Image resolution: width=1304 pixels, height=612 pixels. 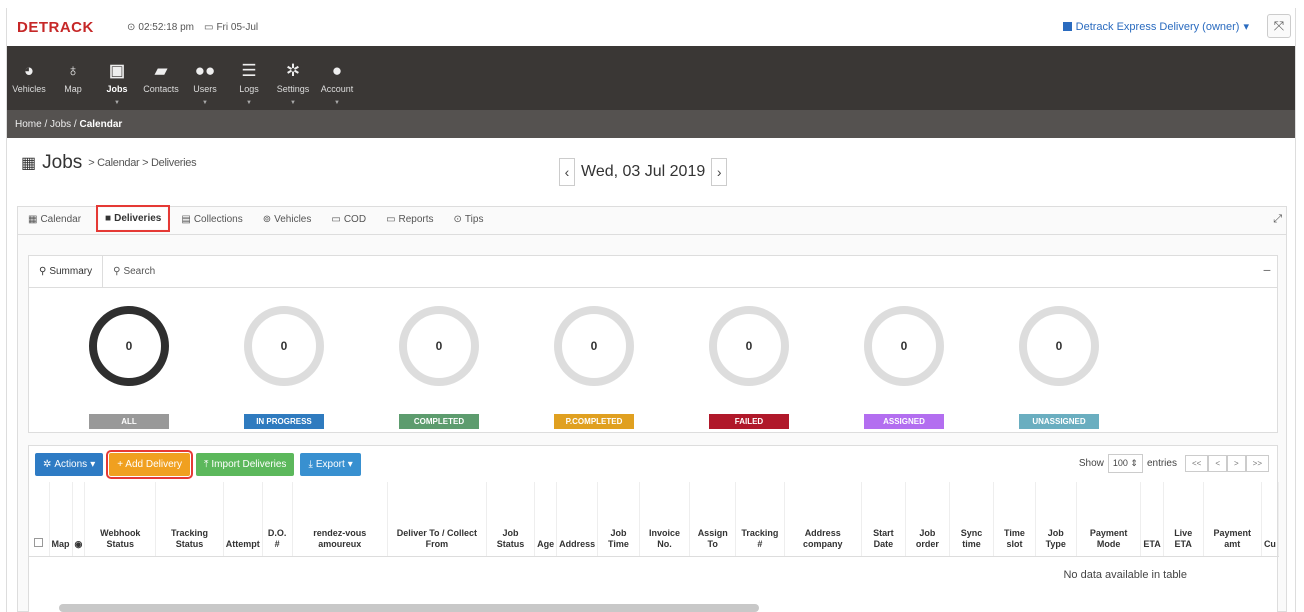 What do you see at coordinates (1183, 519) in the screenshot?
I see `column-header: Live ETA` at bounding box center [1183, 519].